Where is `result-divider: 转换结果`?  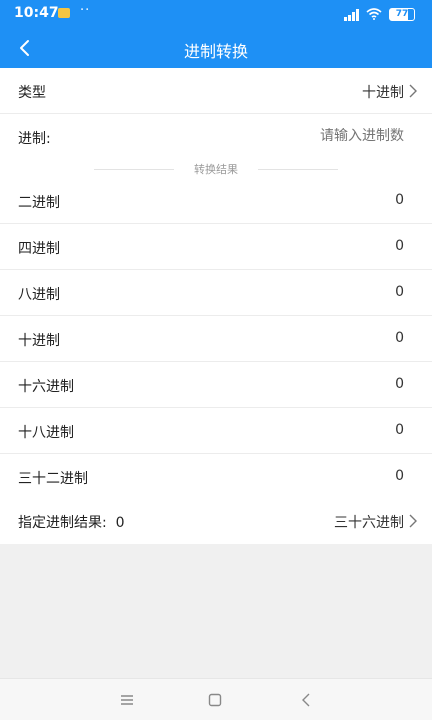
result-divider: 转换结果 is located at coordinates (216, 169).